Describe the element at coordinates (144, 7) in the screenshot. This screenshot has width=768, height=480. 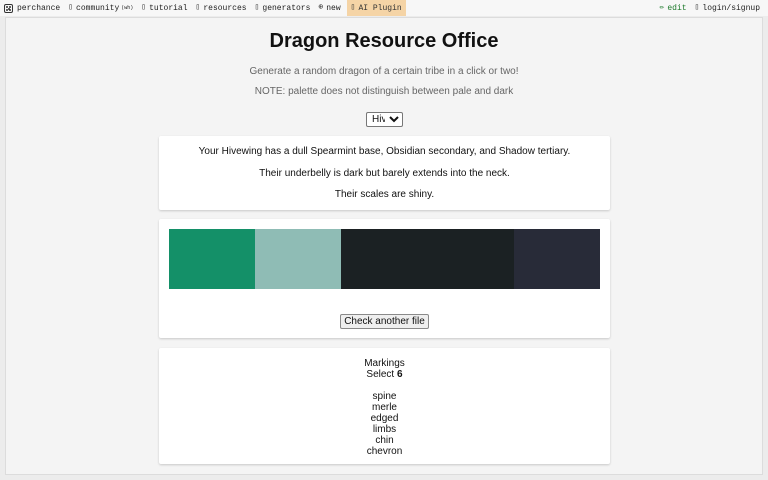
I see `tutorial-icon: ▯` at that location.